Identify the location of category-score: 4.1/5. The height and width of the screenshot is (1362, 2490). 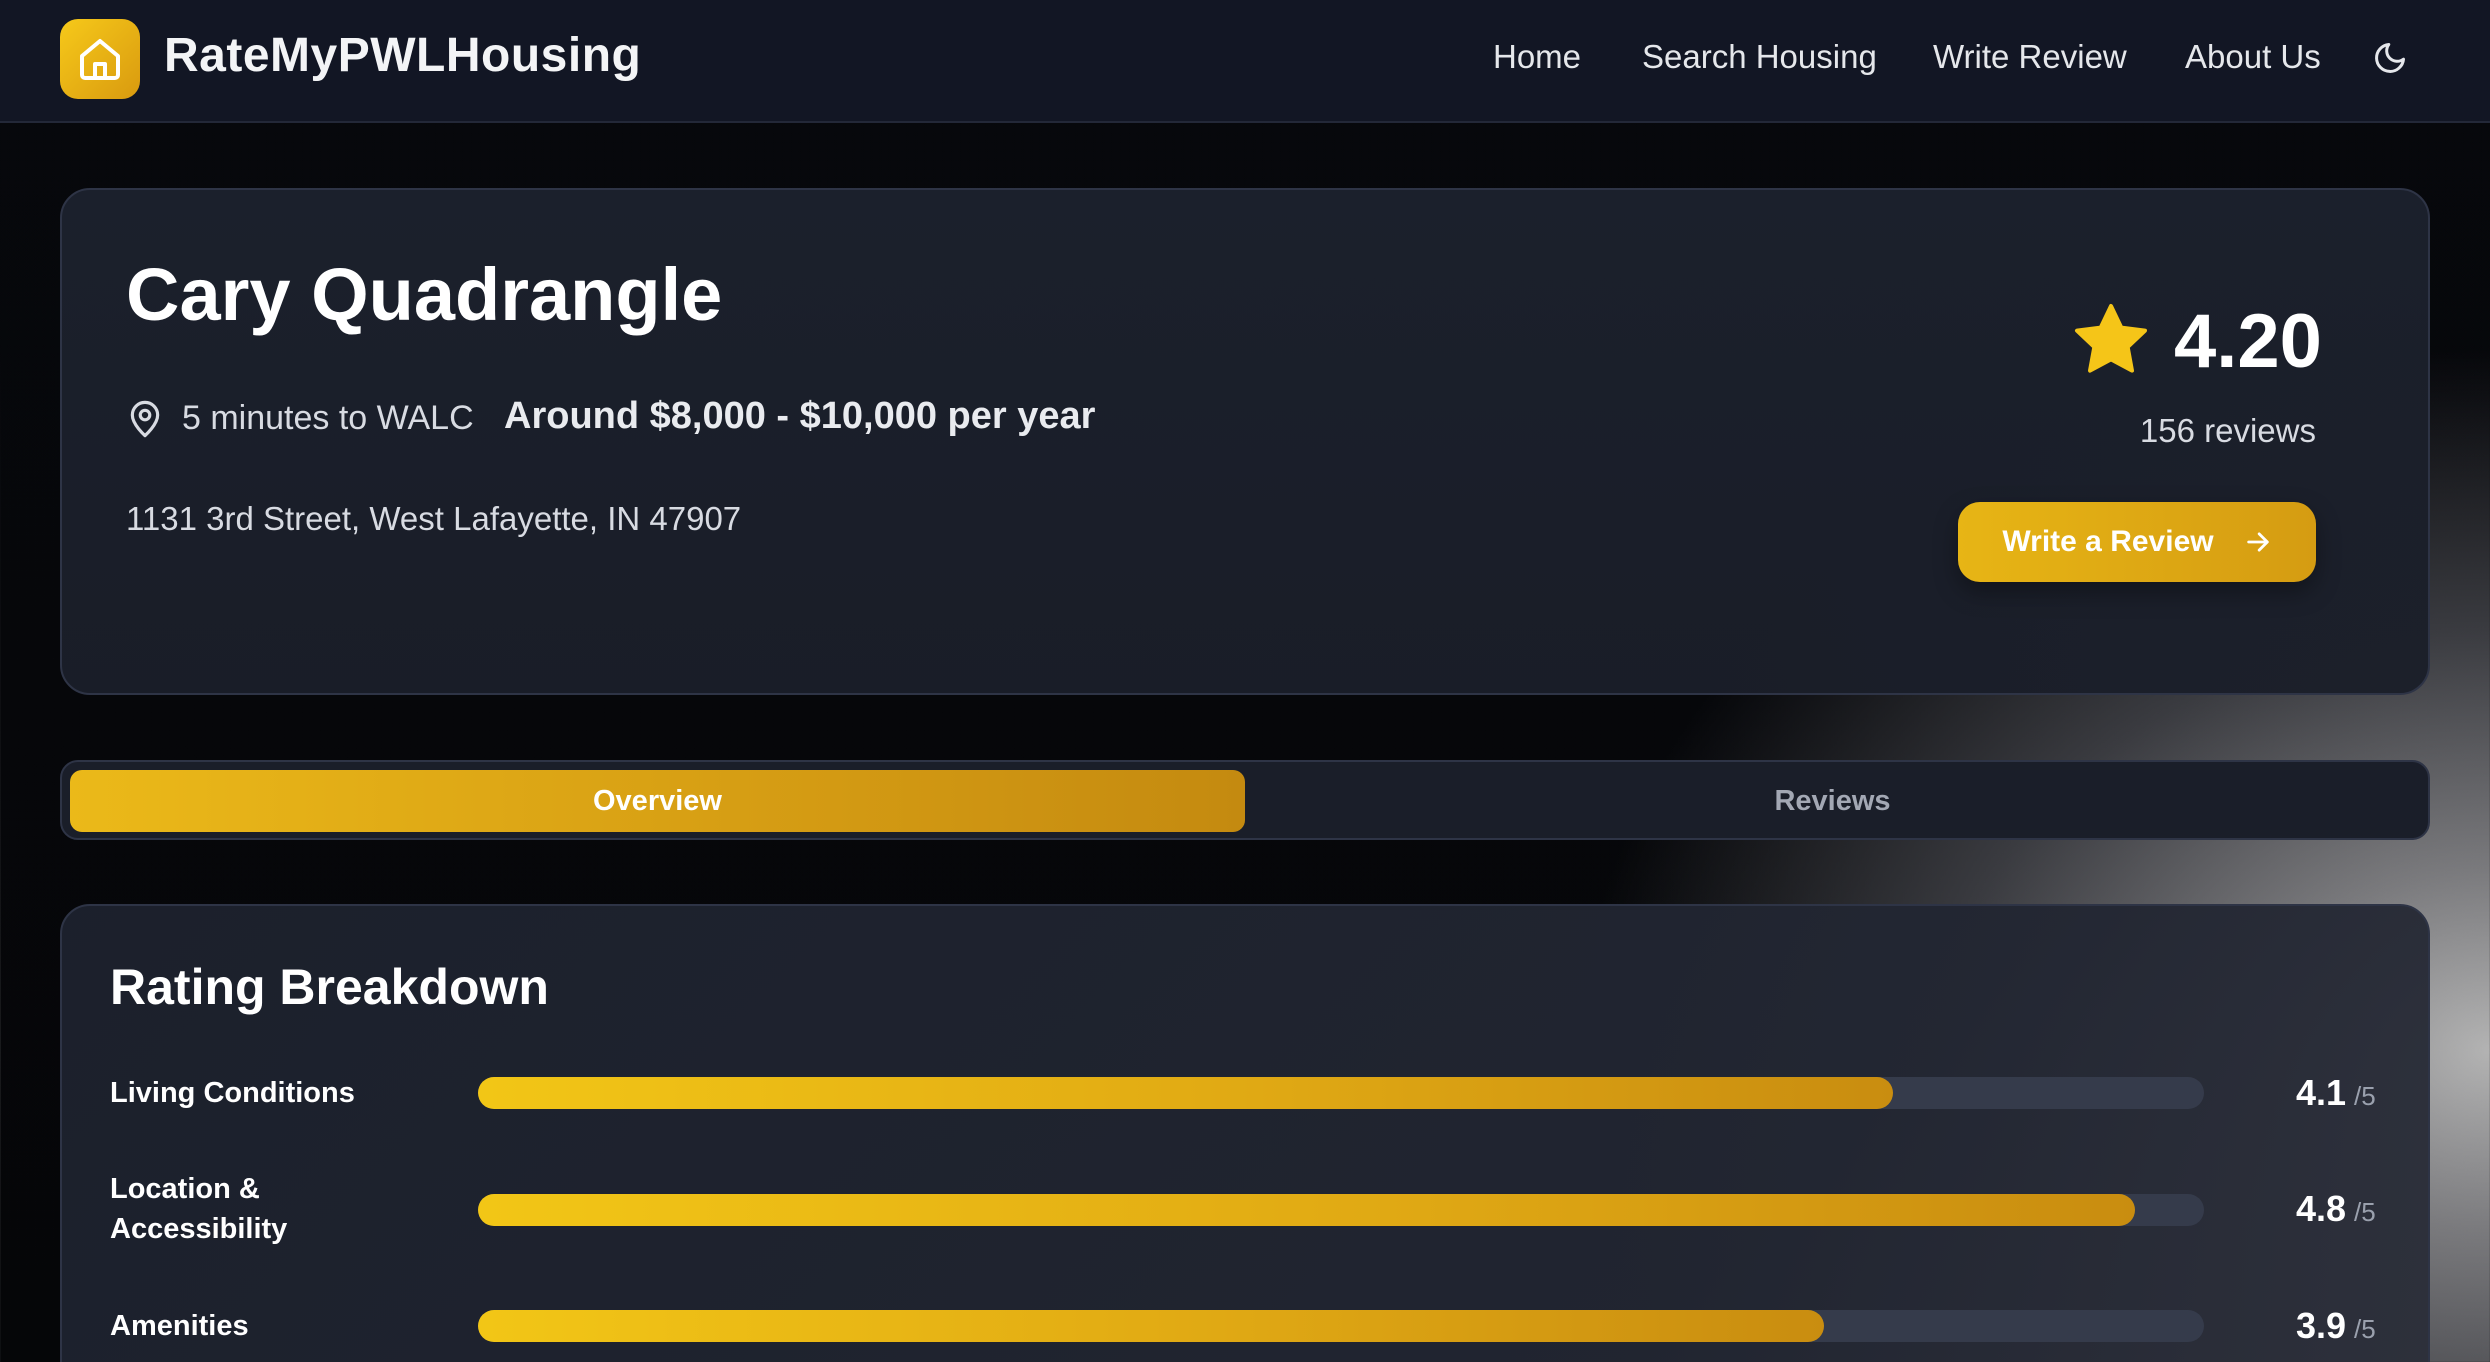
(2336, 1093).